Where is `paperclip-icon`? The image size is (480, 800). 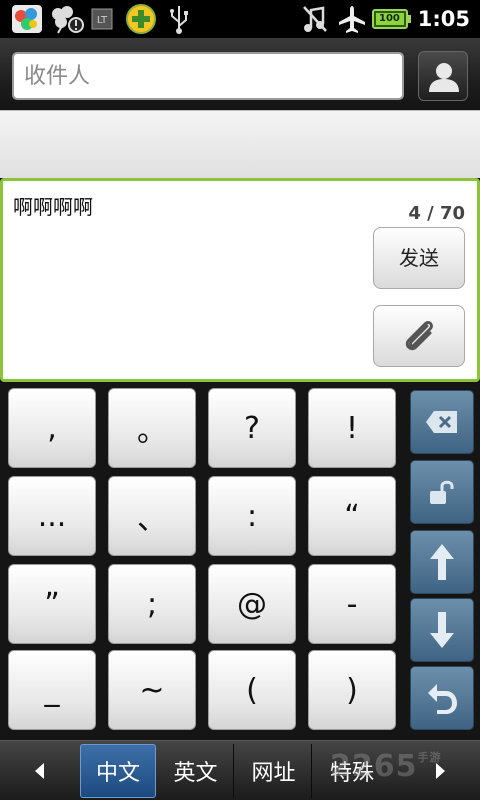 paperclip-icon is located at coordinates (419, 336).